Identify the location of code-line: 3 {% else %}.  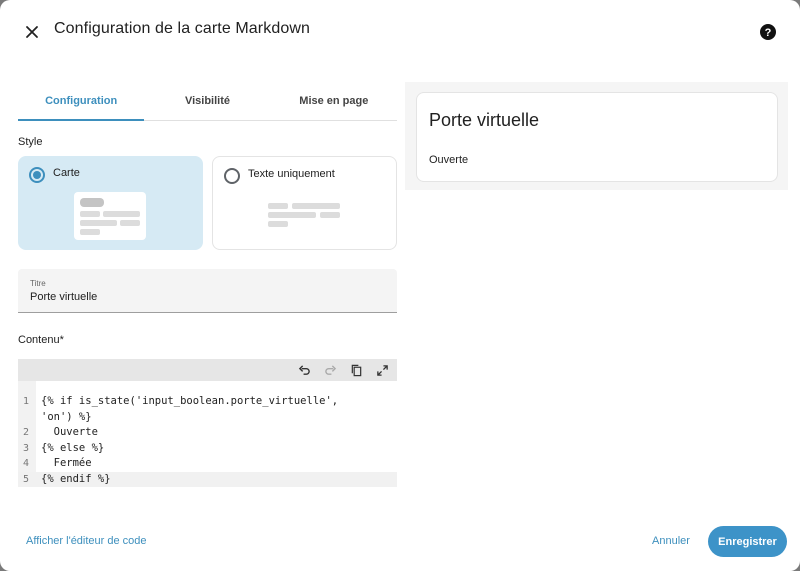
(207, 449).